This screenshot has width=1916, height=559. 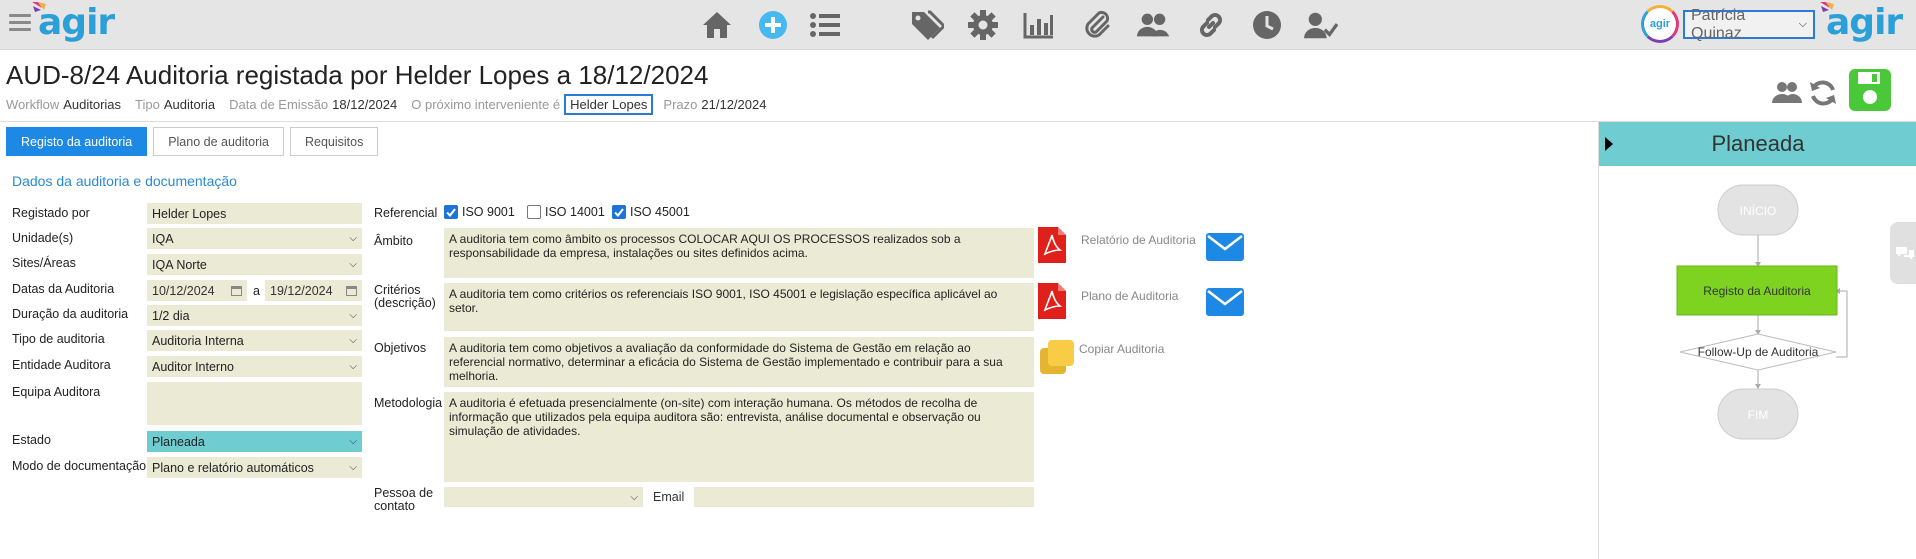 I want to click on flow-node-registo-label: Registo da Auditoria, so click(x=1757, y=291).